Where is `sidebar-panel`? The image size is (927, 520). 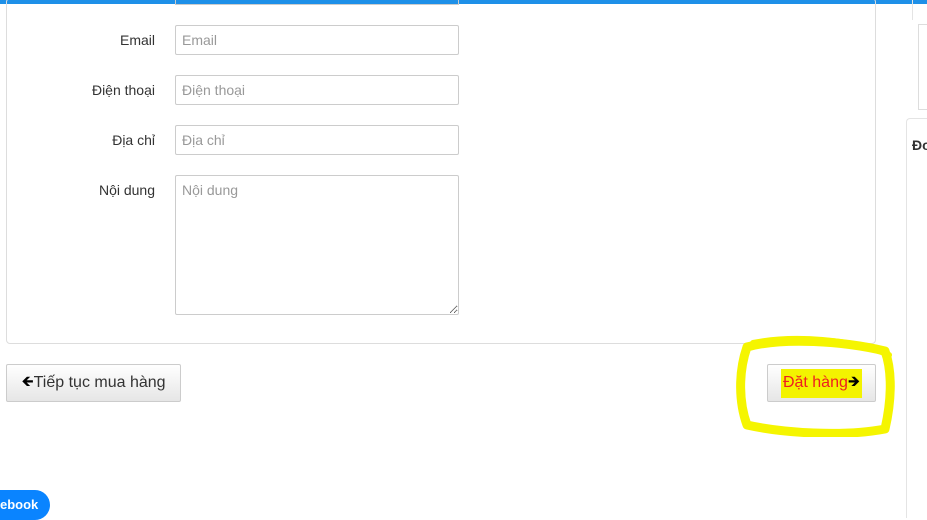
sidebar-panel is located at coordinates (916, 318).